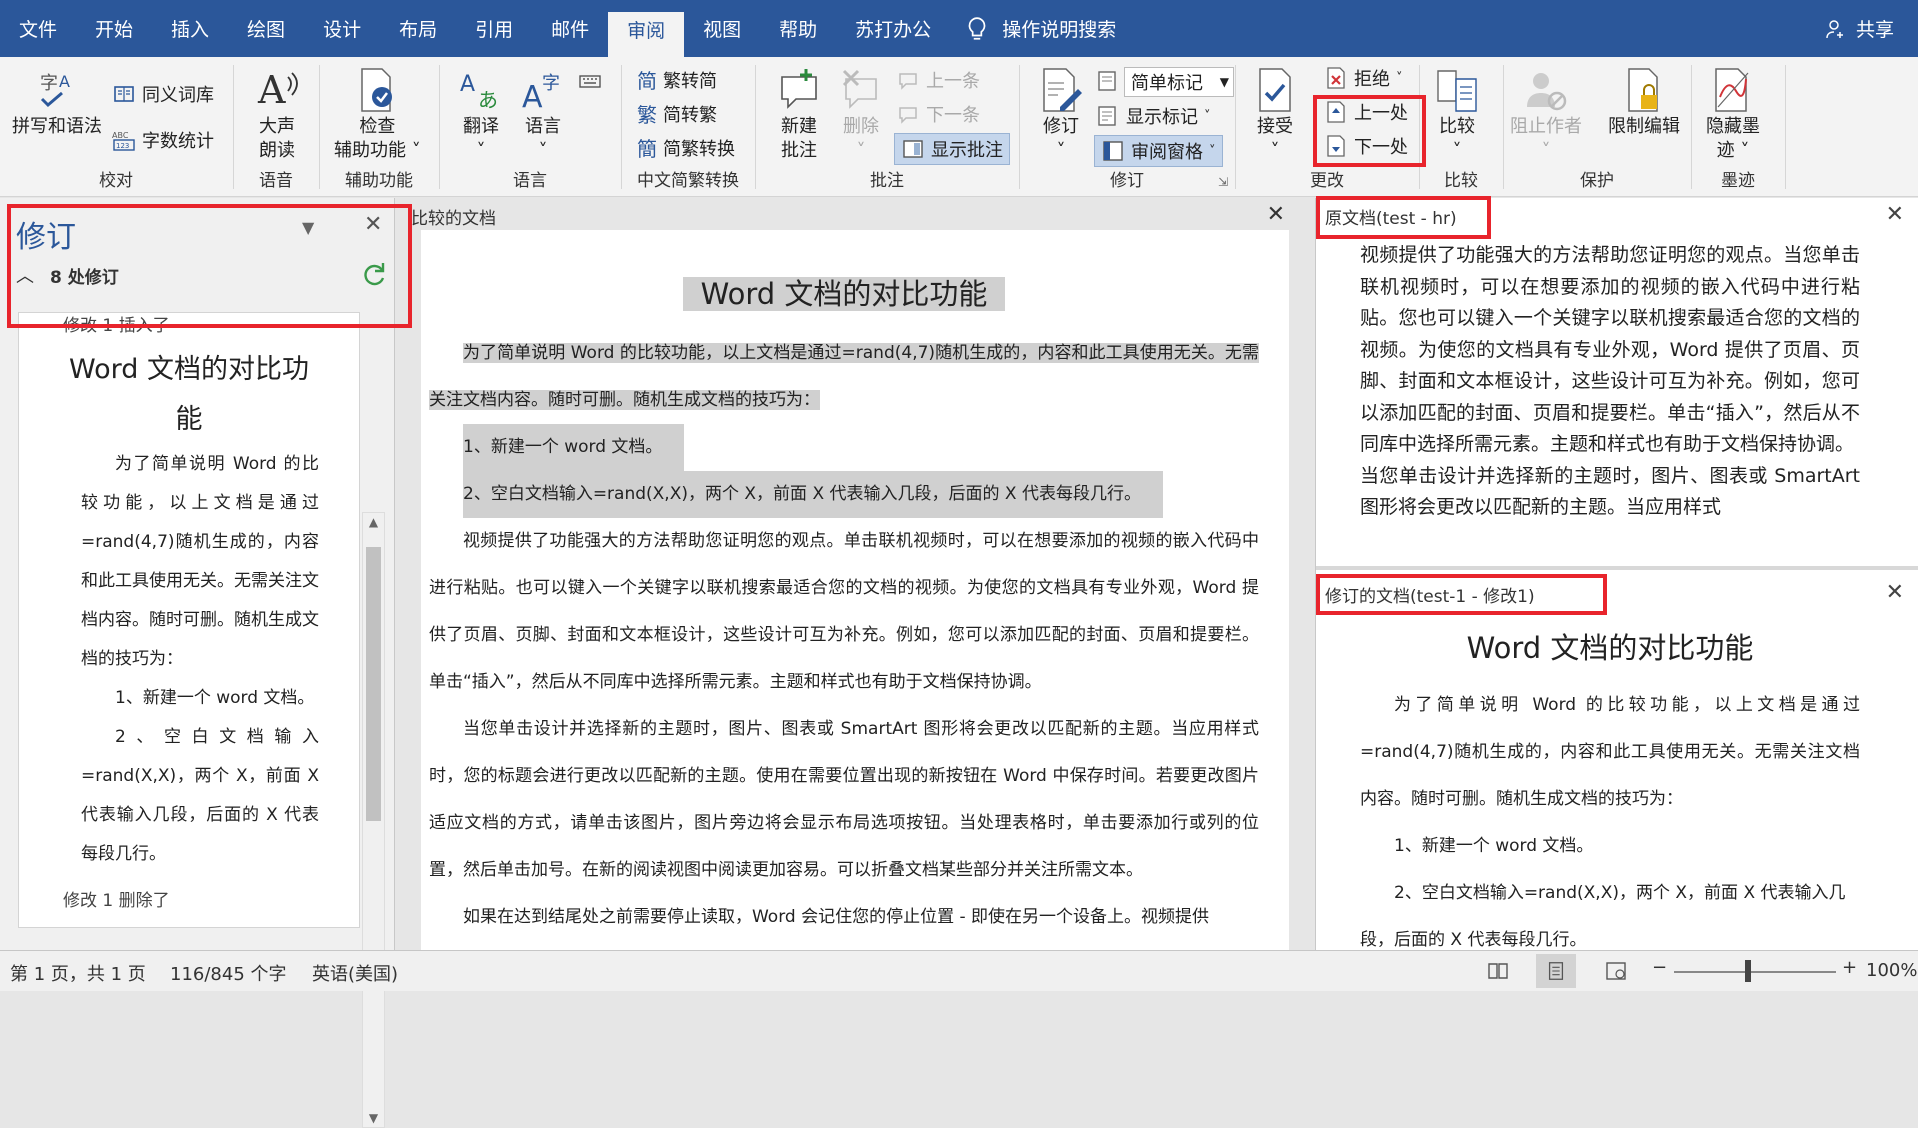  What do you see at coordinates (1644, 126) in the screenshot?
I see `restrict-editing-label: 限制编辑` at bounding box center [1644, 126].